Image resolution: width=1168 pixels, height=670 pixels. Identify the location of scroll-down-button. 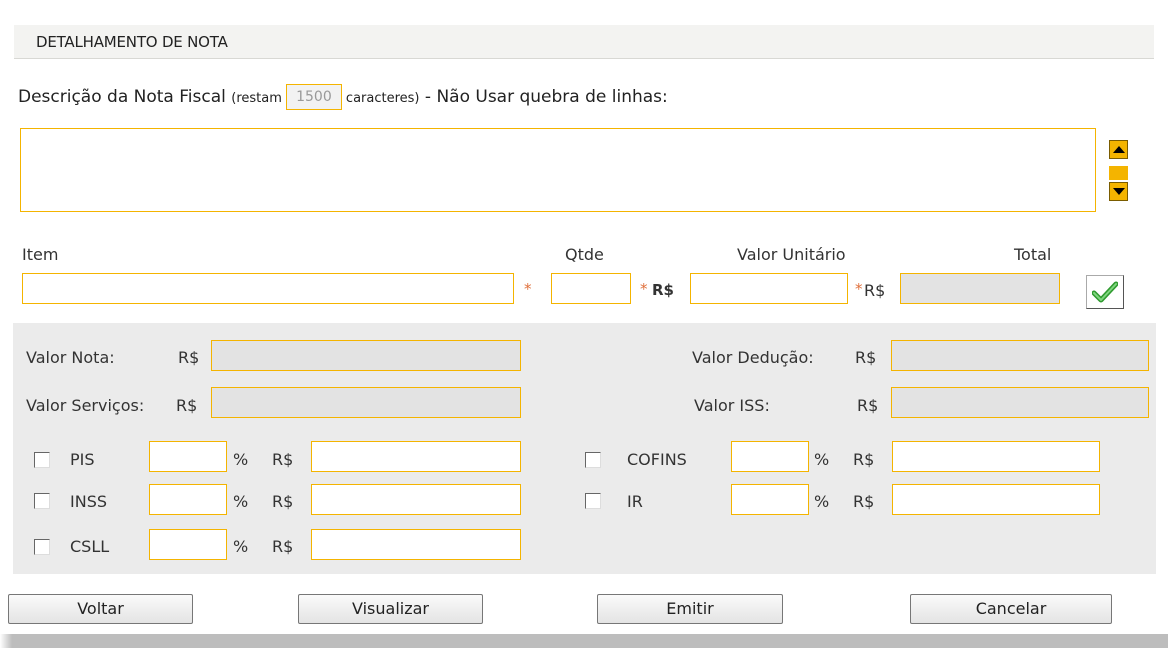
(1118, 191).